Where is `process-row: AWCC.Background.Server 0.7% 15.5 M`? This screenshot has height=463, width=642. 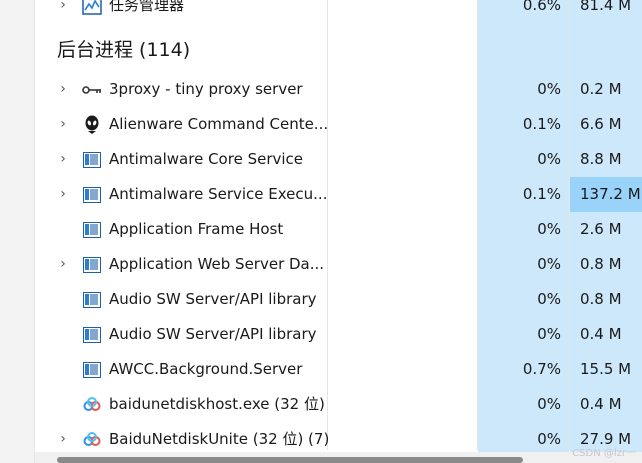 process-row: AWCC.Background.Server 0.7% 15.5 M is located at coordinates (338, 369).